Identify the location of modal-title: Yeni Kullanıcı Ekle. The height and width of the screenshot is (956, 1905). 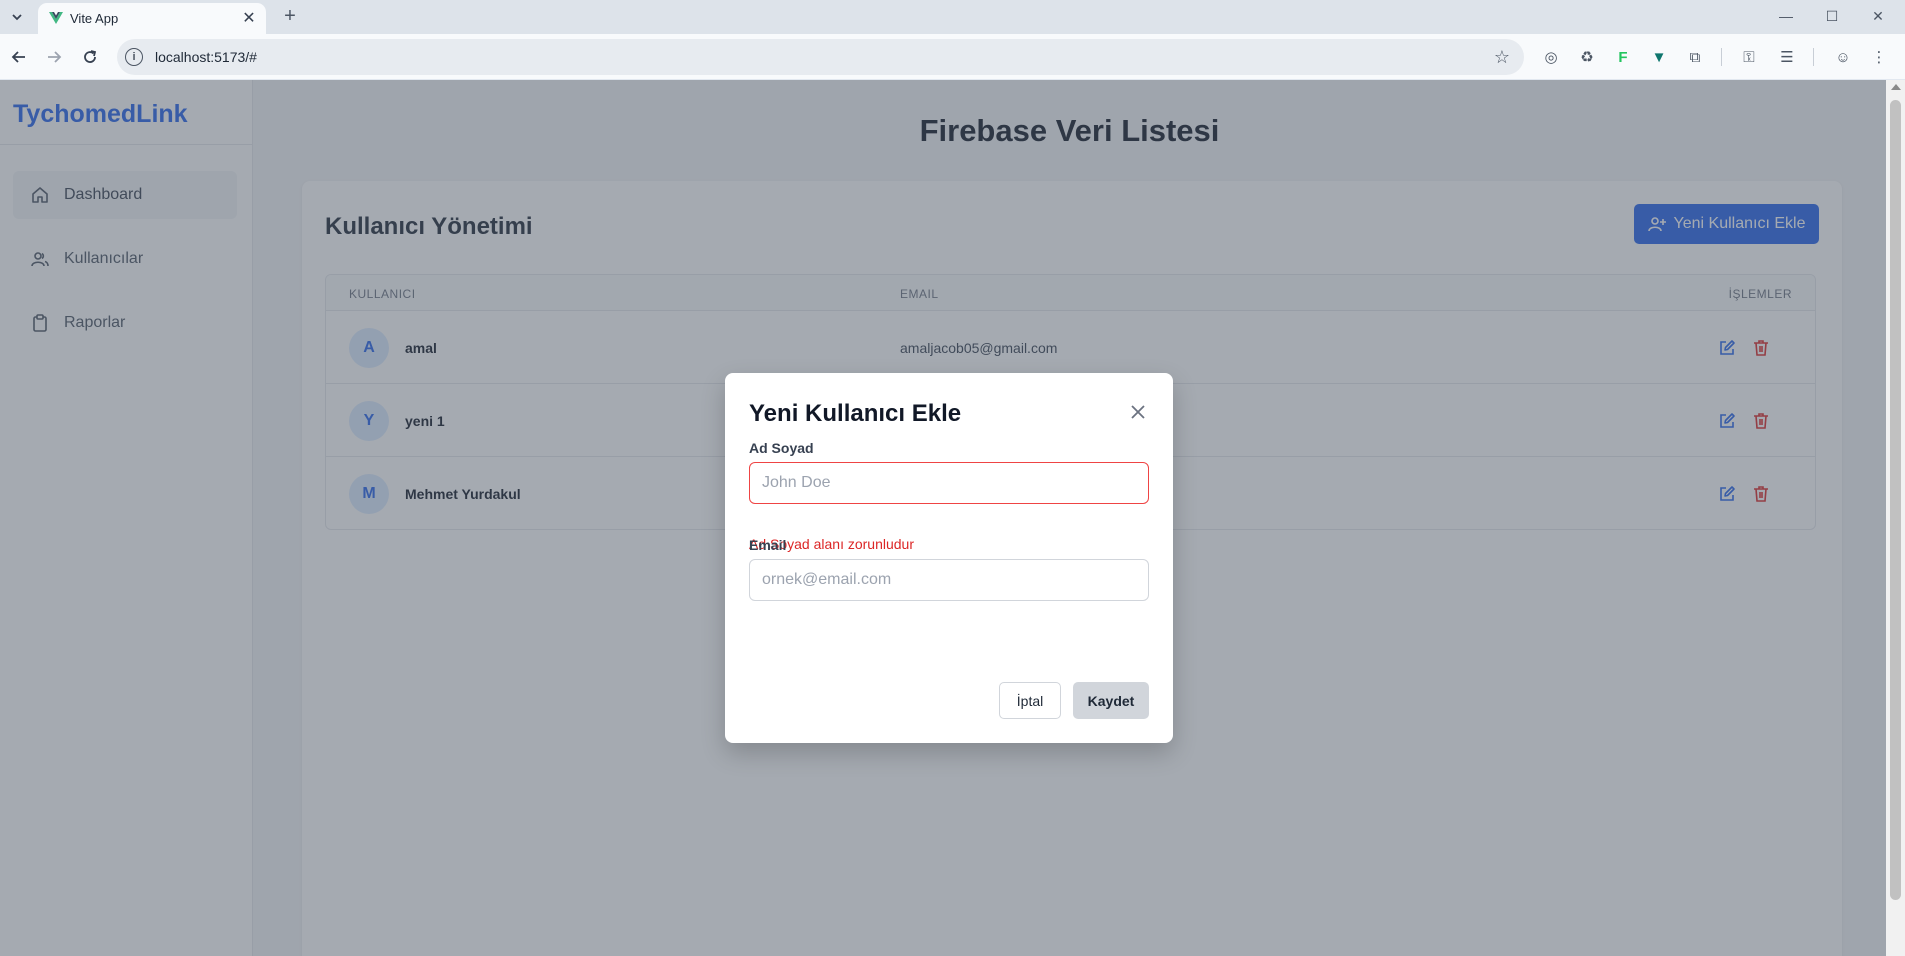
(855, 413).